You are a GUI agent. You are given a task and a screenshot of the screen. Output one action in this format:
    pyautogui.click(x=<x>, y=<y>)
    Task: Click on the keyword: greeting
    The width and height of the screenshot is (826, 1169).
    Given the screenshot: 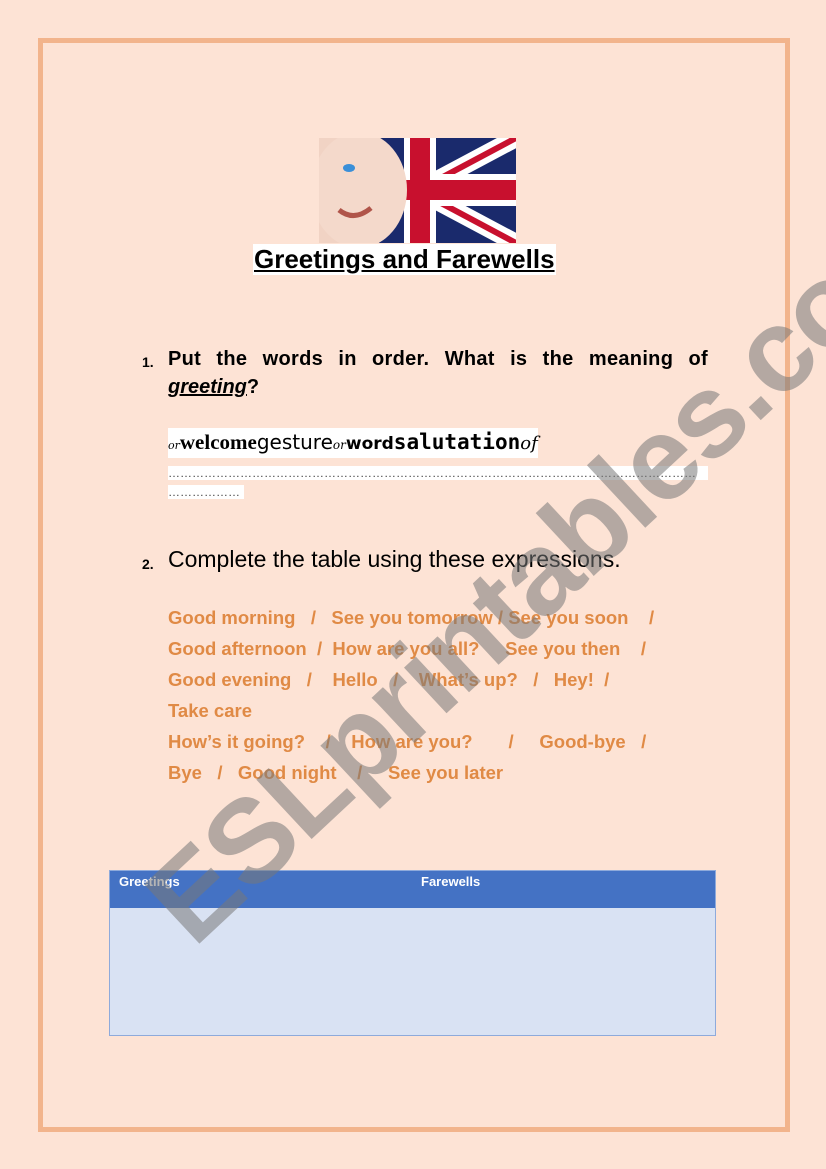 What is the action you would take?
    pyautogui.click(x=207, y=387)
    